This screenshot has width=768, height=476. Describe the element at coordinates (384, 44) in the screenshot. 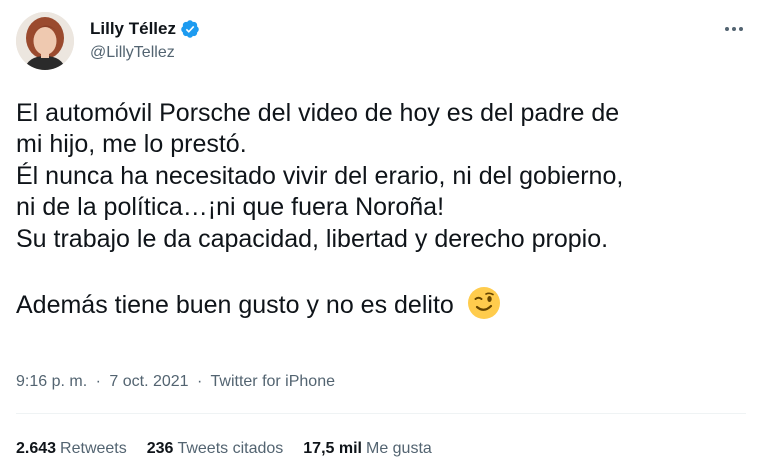

I see `tweet-header: Lilly Téllez @LillyTellez` at that location.